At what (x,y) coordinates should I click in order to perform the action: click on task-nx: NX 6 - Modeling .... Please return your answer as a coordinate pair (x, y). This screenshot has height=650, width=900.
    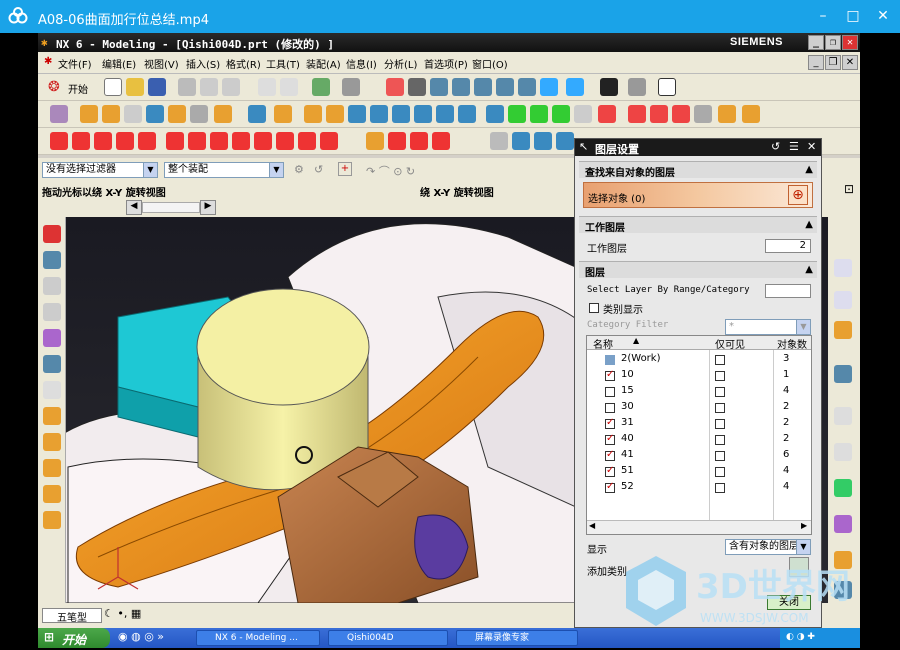
    Looking at the image, I should click on (258, 638).